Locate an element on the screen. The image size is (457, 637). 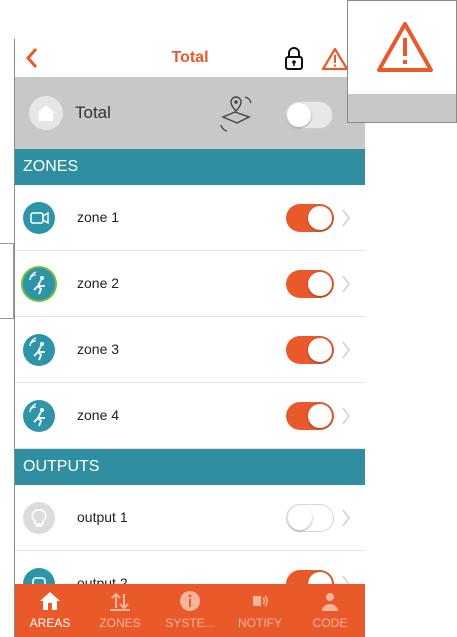
zone-row: zone 4 is located at coordinates (190, 416).